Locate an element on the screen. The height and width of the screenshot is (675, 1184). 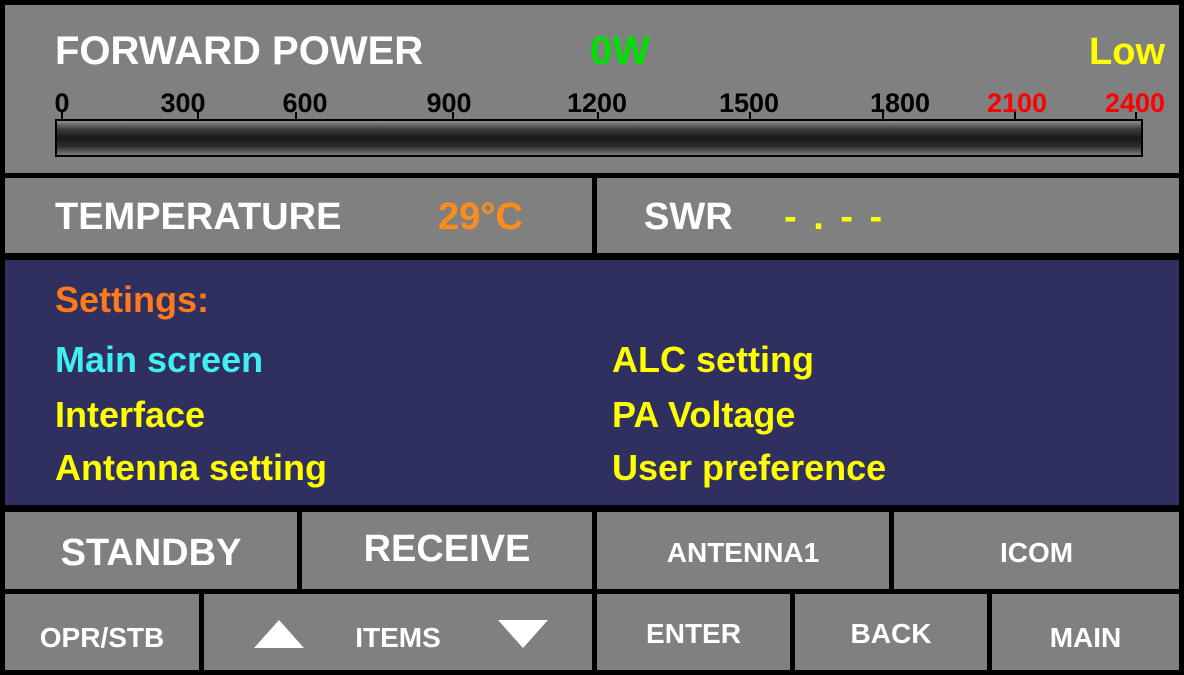
swr-value: - . - - is located at coordinates (835, 217).